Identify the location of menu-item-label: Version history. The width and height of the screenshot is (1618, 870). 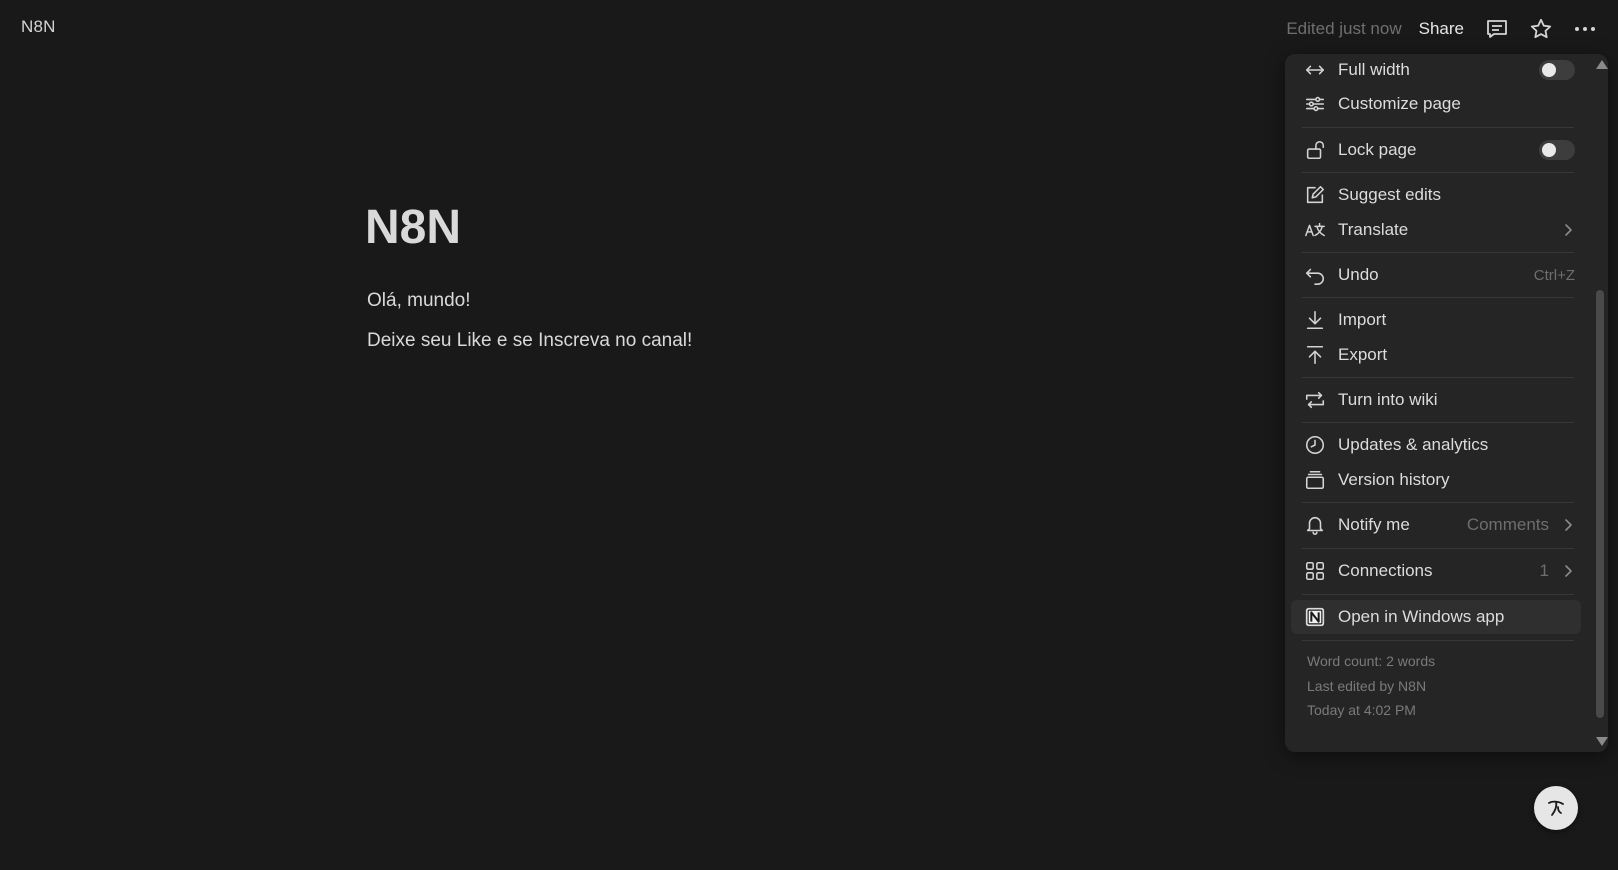
(1394, 479).